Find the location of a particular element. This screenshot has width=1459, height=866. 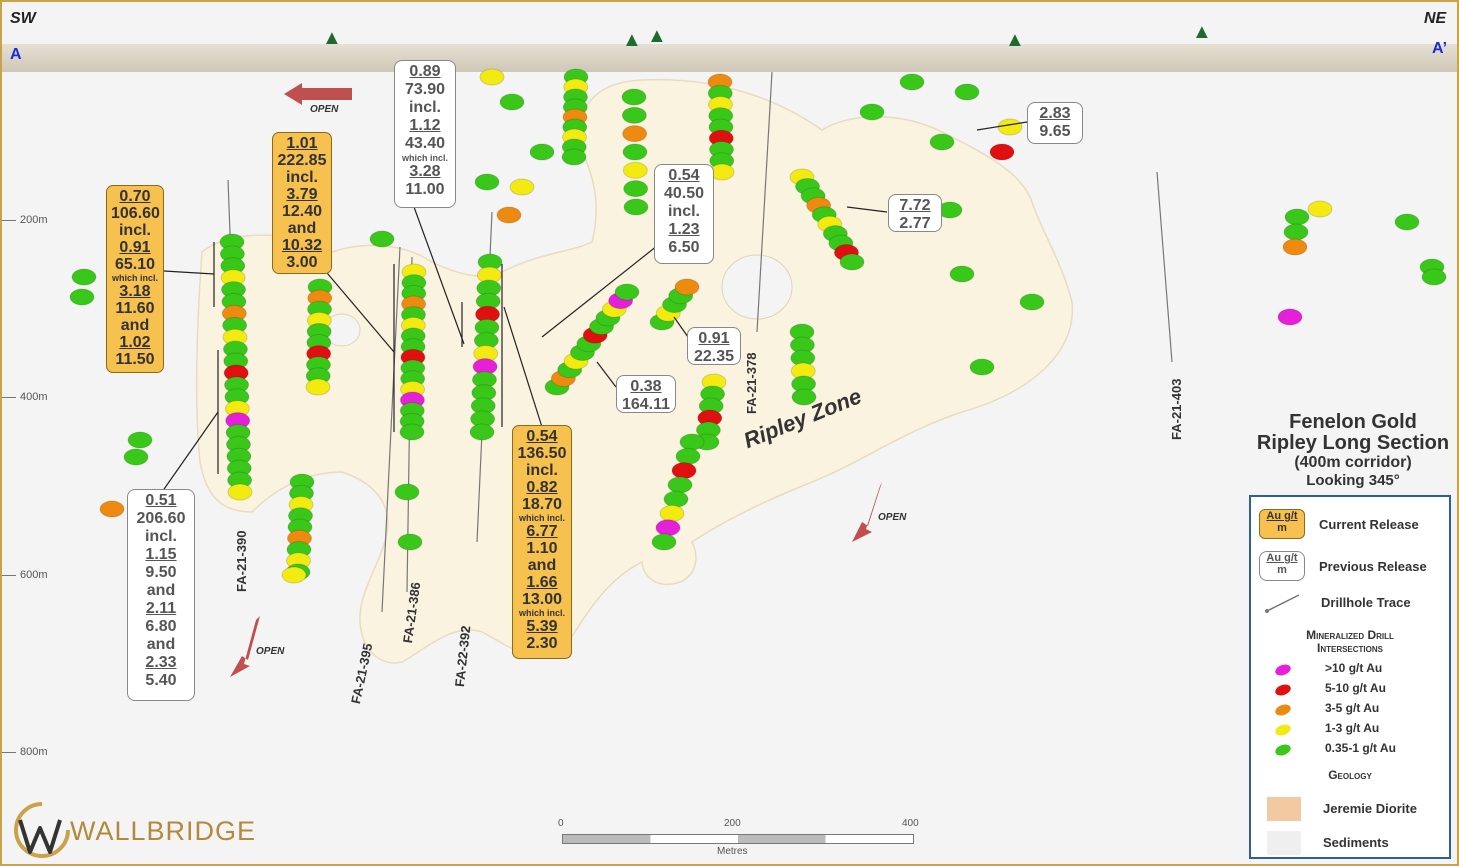

legend-trace-icon is located at coordinates (1282, 603).